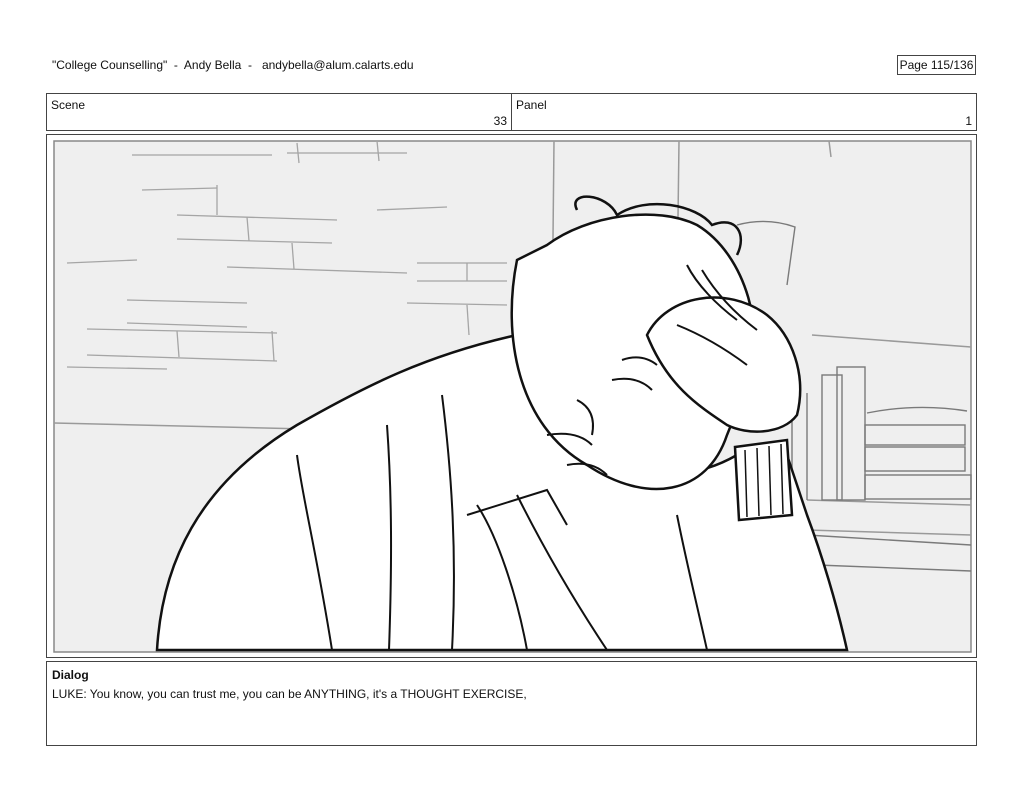 Image resolution: width=1024 pixels, height=793 pixels. I want to click on scene-label: Scene, so click(68, 105).